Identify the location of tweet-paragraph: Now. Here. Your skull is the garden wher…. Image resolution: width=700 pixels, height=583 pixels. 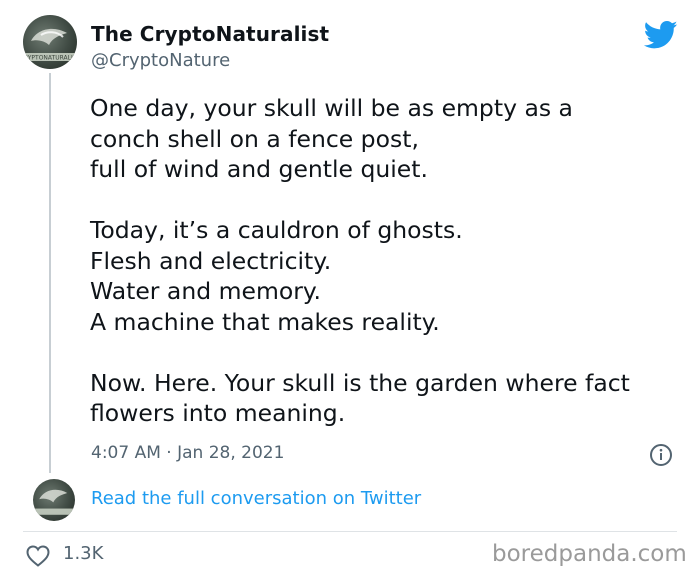
(360, 398).